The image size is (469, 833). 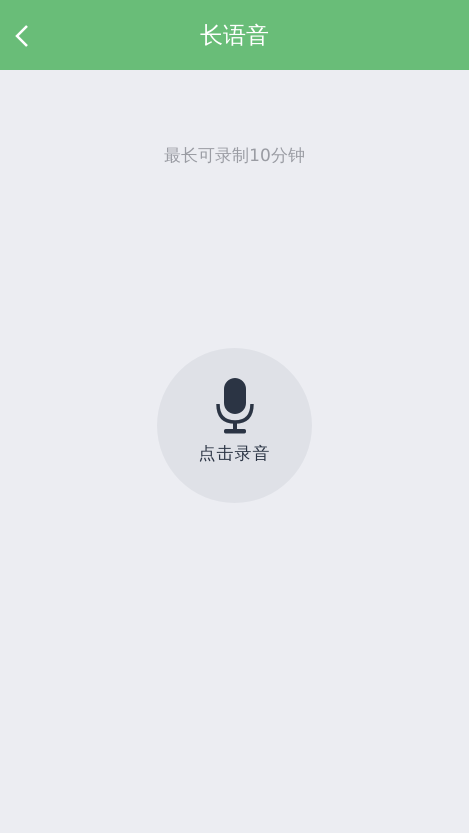 I want to click on record-button: 点击录音, so click(x=234, y=425).